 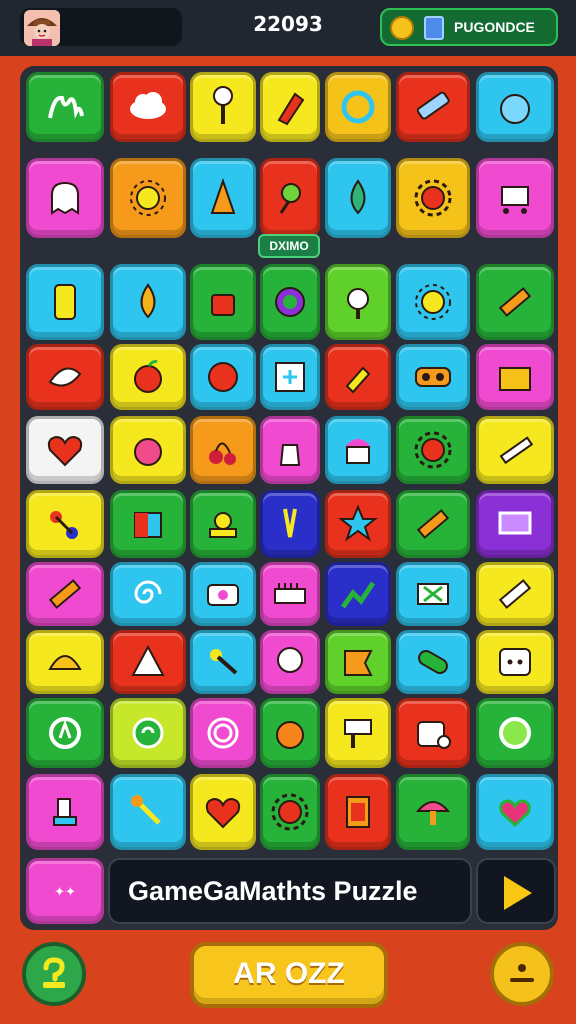 I want to click on tile-swirl, so click(x=148, y=594).